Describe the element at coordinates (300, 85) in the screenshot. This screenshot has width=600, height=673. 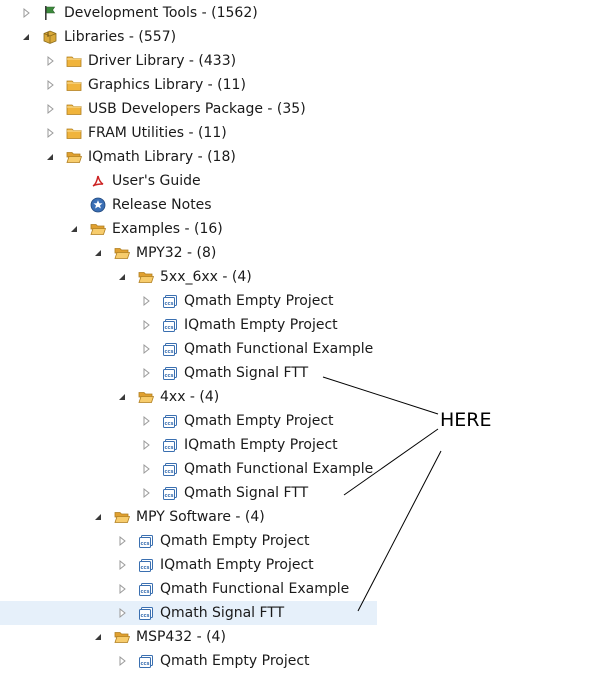
I see `tree-item-graphics-library-11: Graphics Library - (11)` at that location.